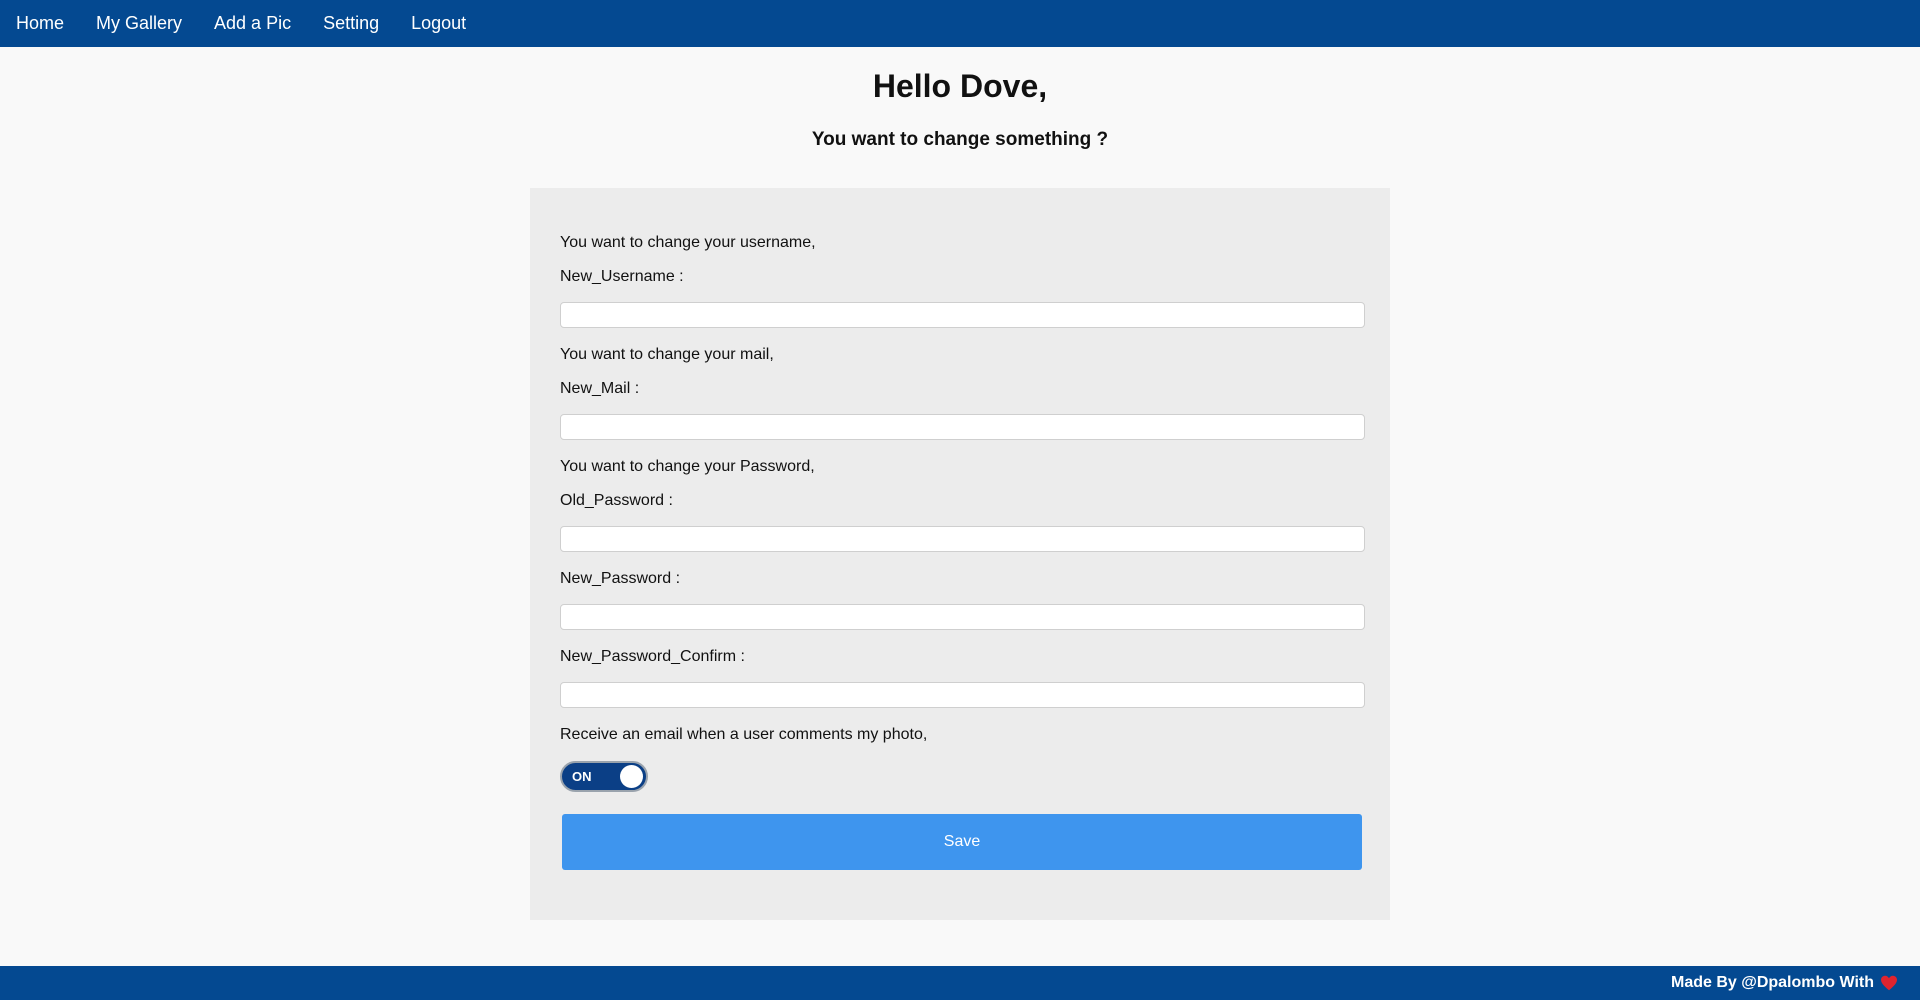  What do you see at coordinates (688, 242) in the screenshot?
I see `username-intro-text: You want to change your username,` at bounding box center [688, 242].